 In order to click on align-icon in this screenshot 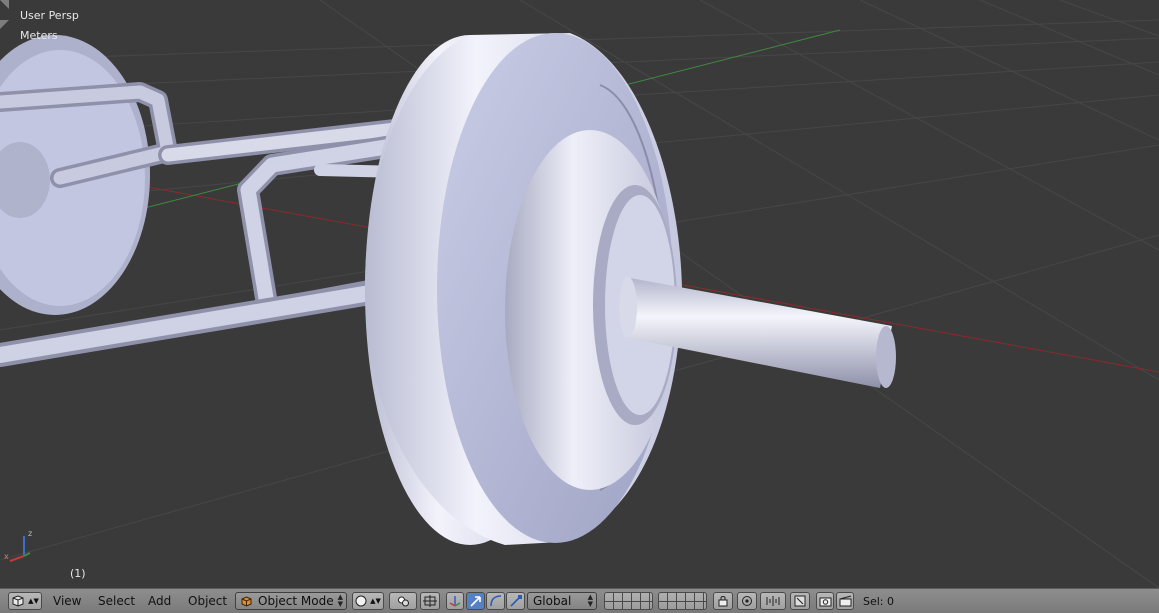, I will do `click(430, 601)`.